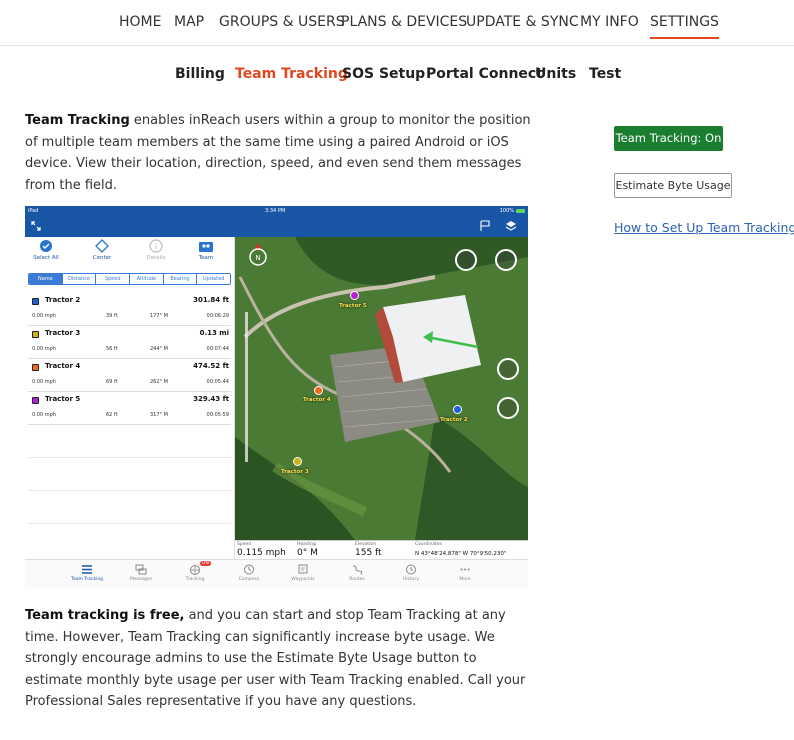 The height and width of the screenshot is (740, 794). What do you see at coordinates (511, 226) in the screenshot?
I see `layers-icon` at bounding box center [511, 226].